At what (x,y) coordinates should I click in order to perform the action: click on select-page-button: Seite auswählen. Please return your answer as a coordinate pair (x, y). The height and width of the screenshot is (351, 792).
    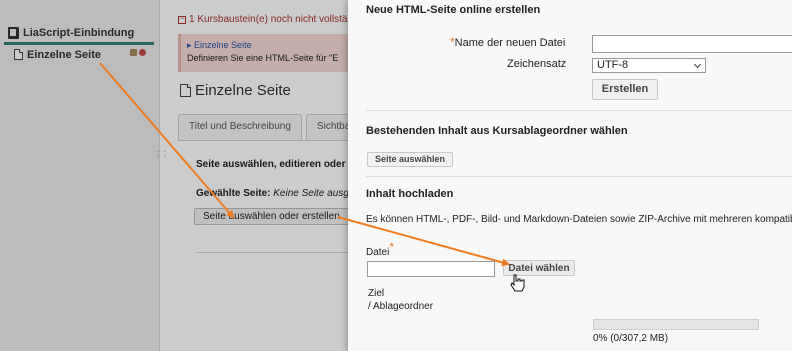
    Looking at the image, I should click on (410, 159).